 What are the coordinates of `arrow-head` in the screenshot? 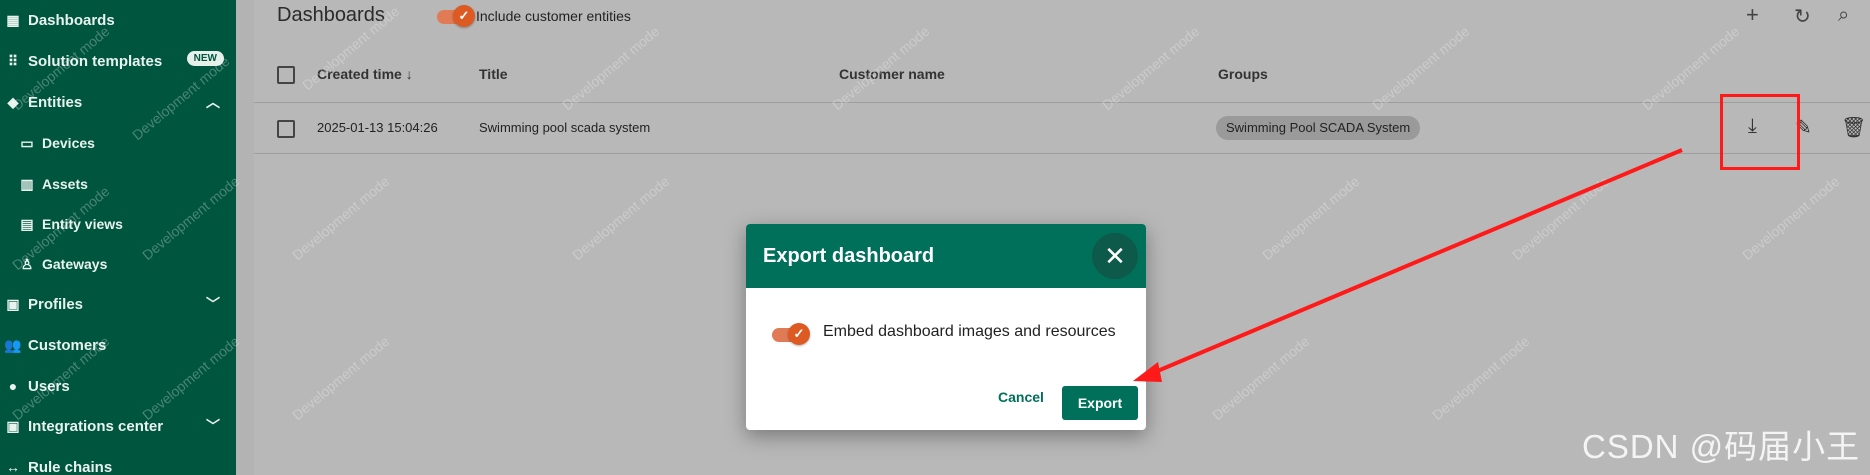 It's located at (1147, 372).